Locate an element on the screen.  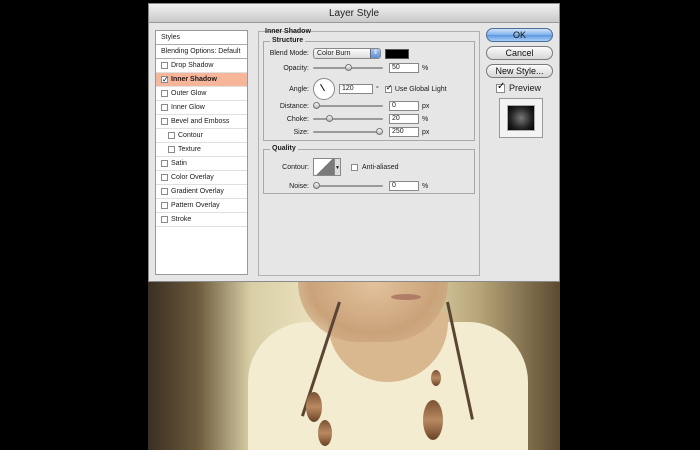
opacity-unit: % is located at coordinates (425, 68).